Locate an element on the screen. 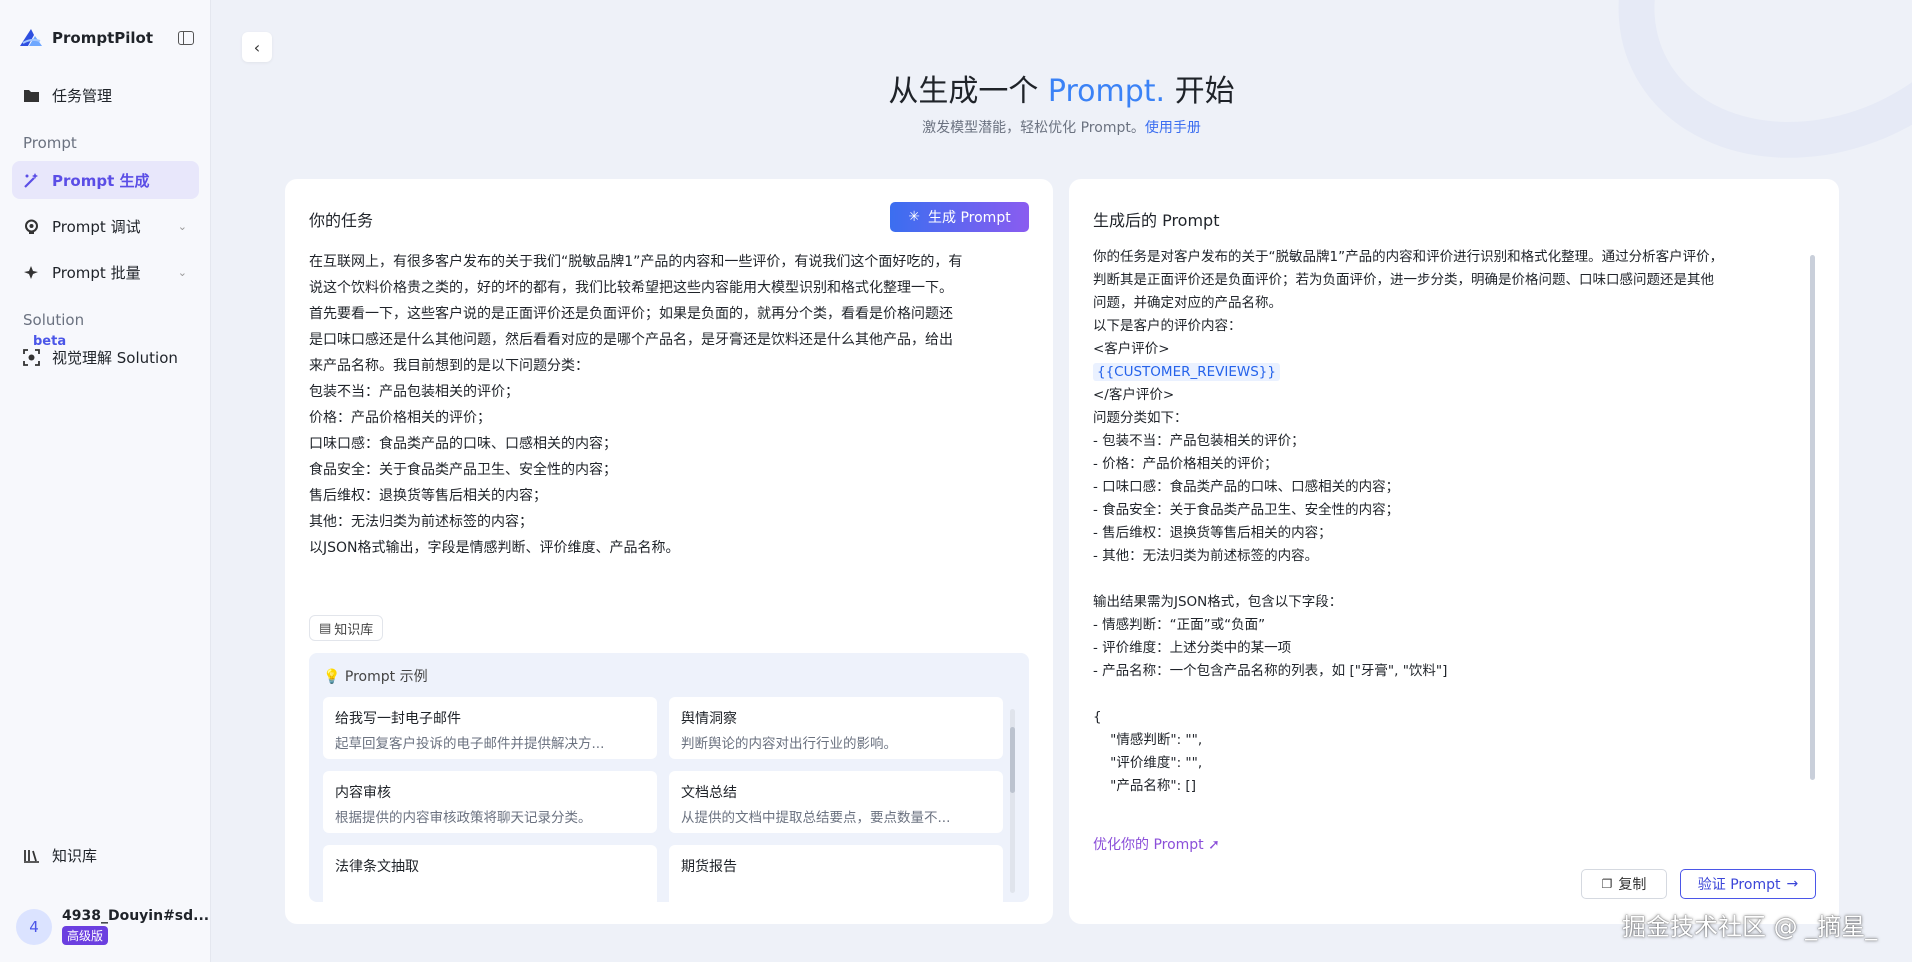  sidebar-item-prompt-generate: Prompt 生成 is located at coordinates (105, 180).